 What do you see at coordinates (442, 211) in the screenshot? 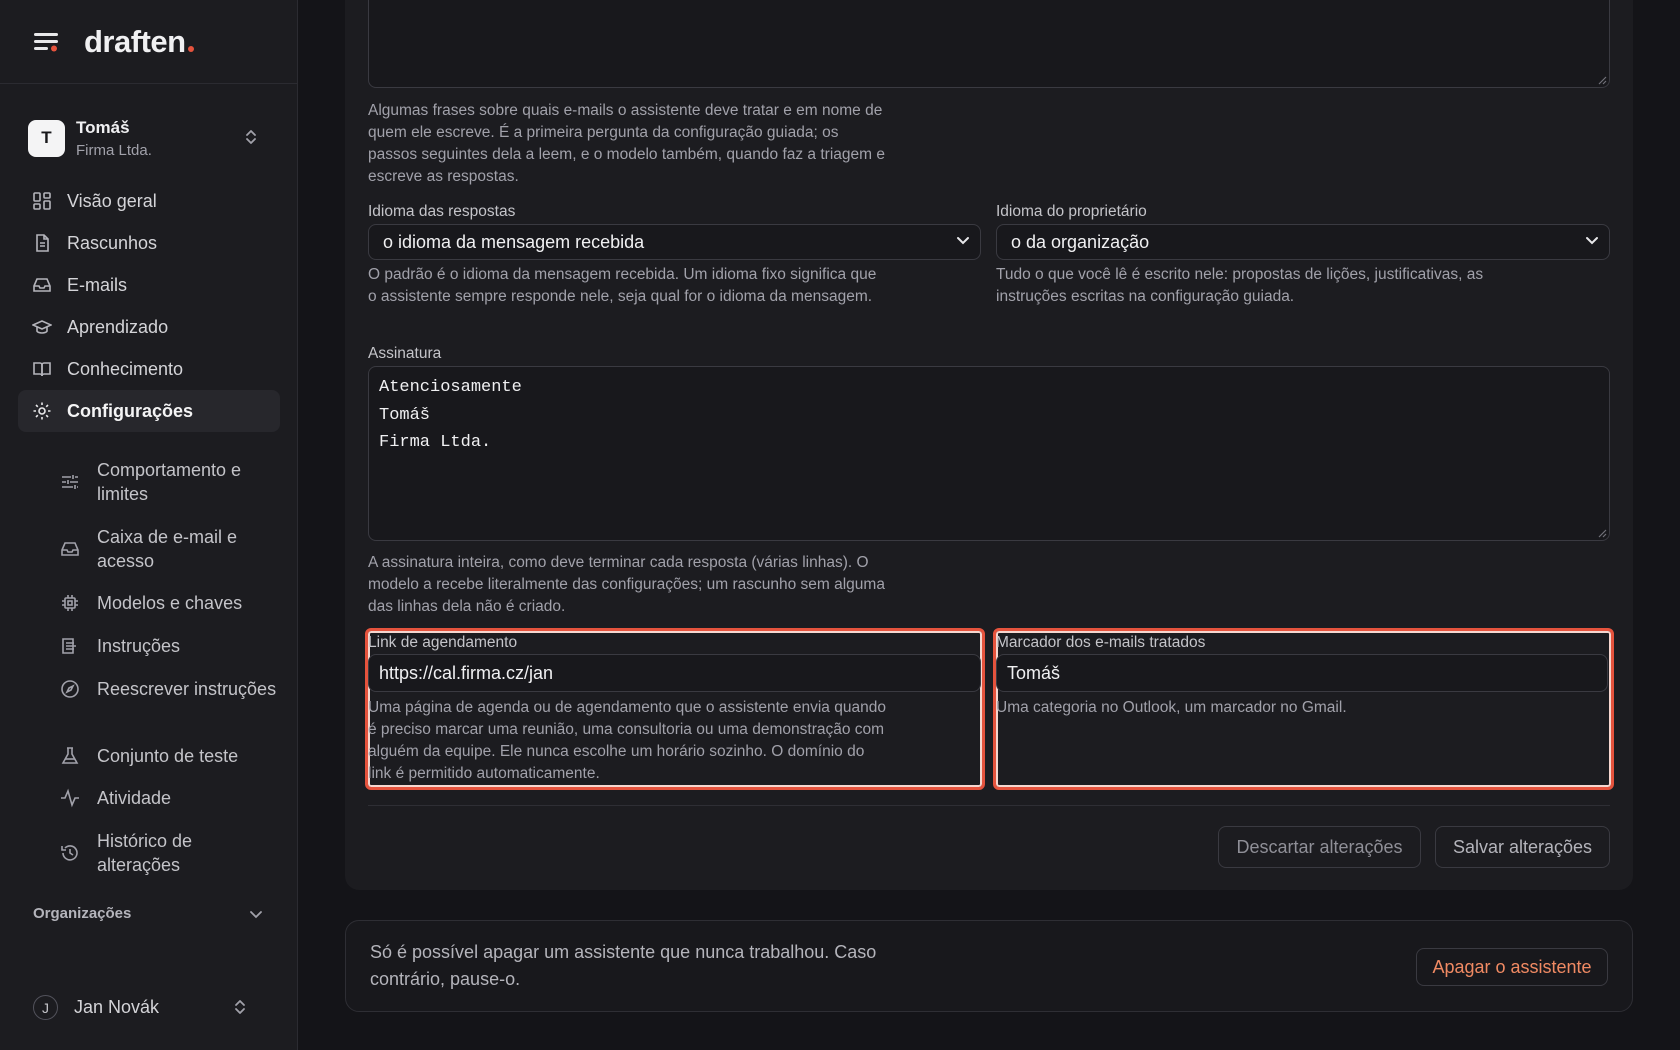
I see `reply-language-label: Idioma das respostas` at bounding box center [442, 211].